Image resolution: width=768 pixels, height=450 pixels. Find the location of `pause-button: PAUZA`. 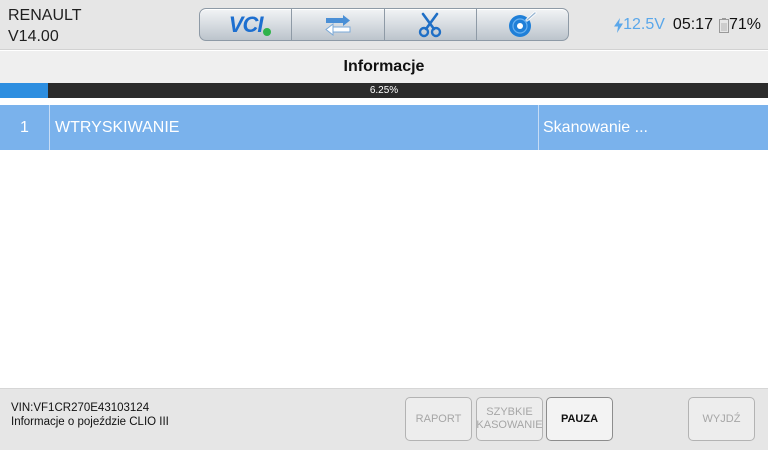

pause-button: PAUZA is located at coordinates (579, 419).